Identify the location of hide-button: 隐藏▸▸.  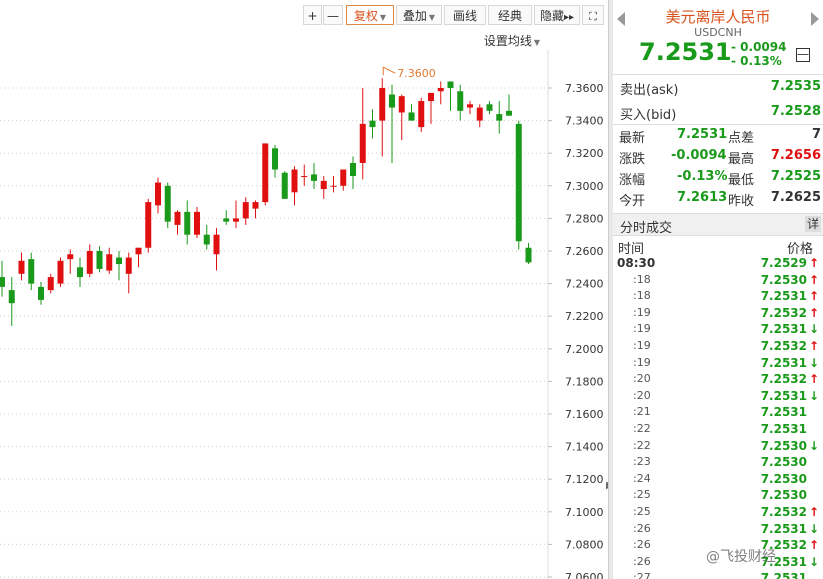
(557, 15).